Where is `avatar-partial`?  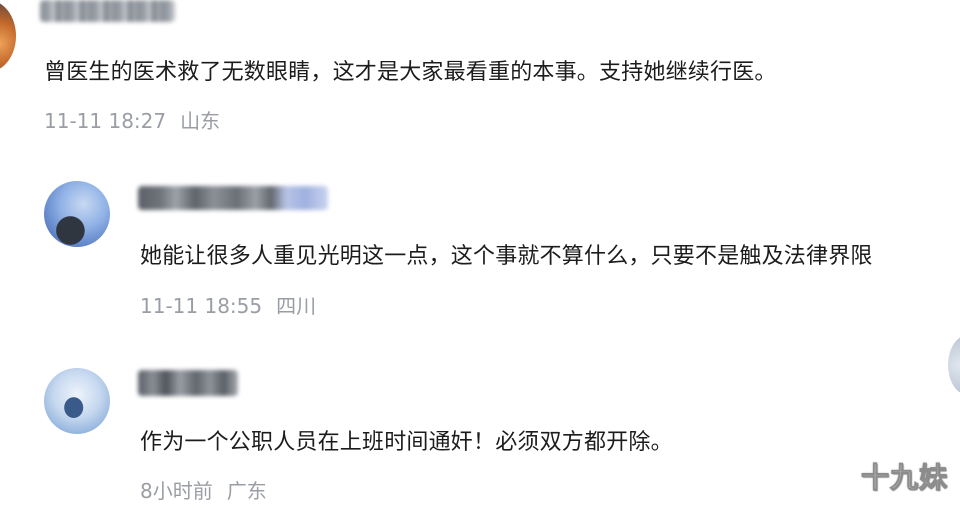 avatar-partial is located at coordinates (954, 365).